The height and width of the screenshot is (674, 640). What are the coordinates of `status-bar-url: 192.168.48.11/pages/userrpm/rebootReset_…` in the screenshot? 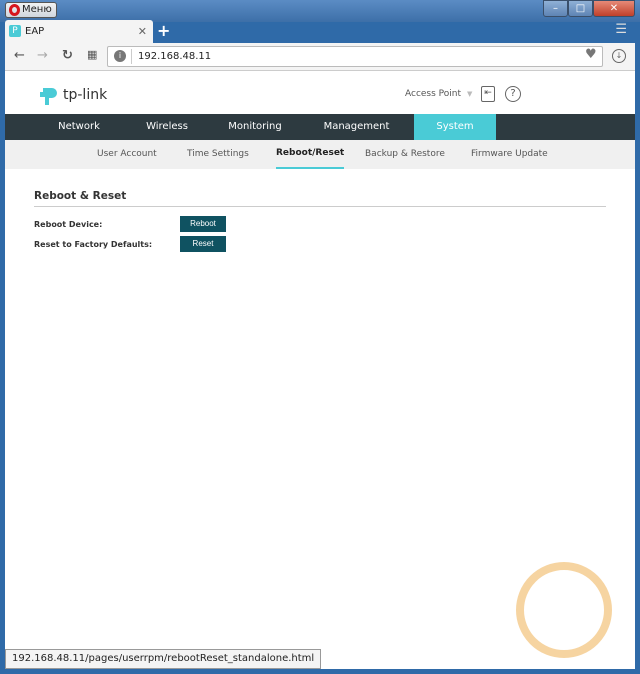 It's located at (163, 659).